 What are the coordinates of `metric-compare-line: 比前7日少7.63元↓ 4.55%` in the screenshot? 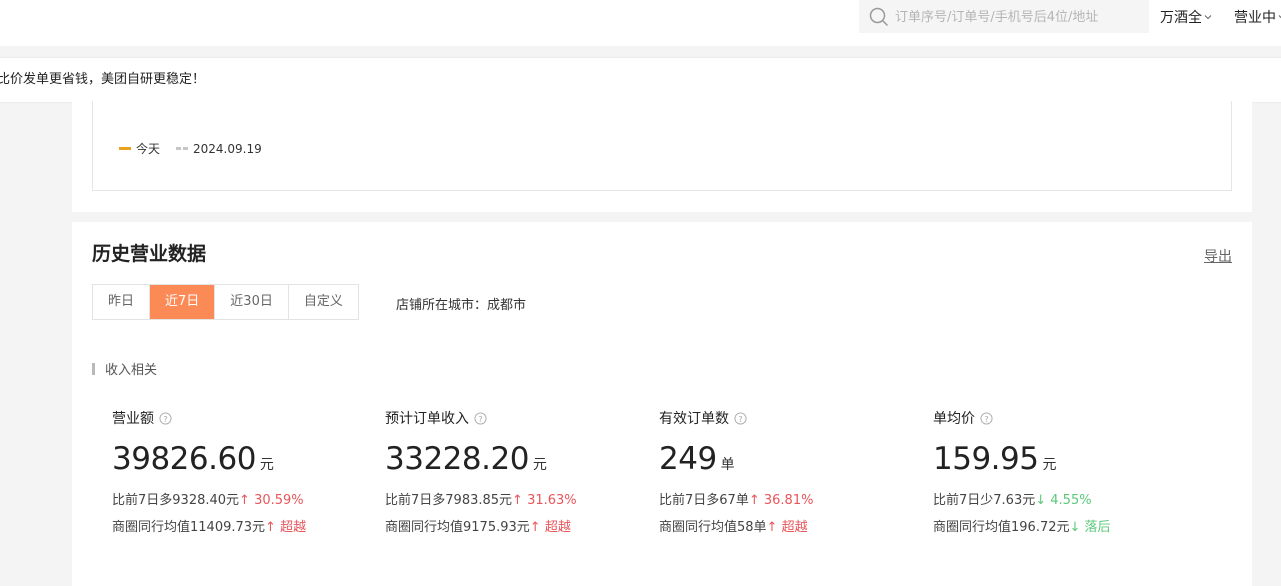 It's located at (1063, 498).